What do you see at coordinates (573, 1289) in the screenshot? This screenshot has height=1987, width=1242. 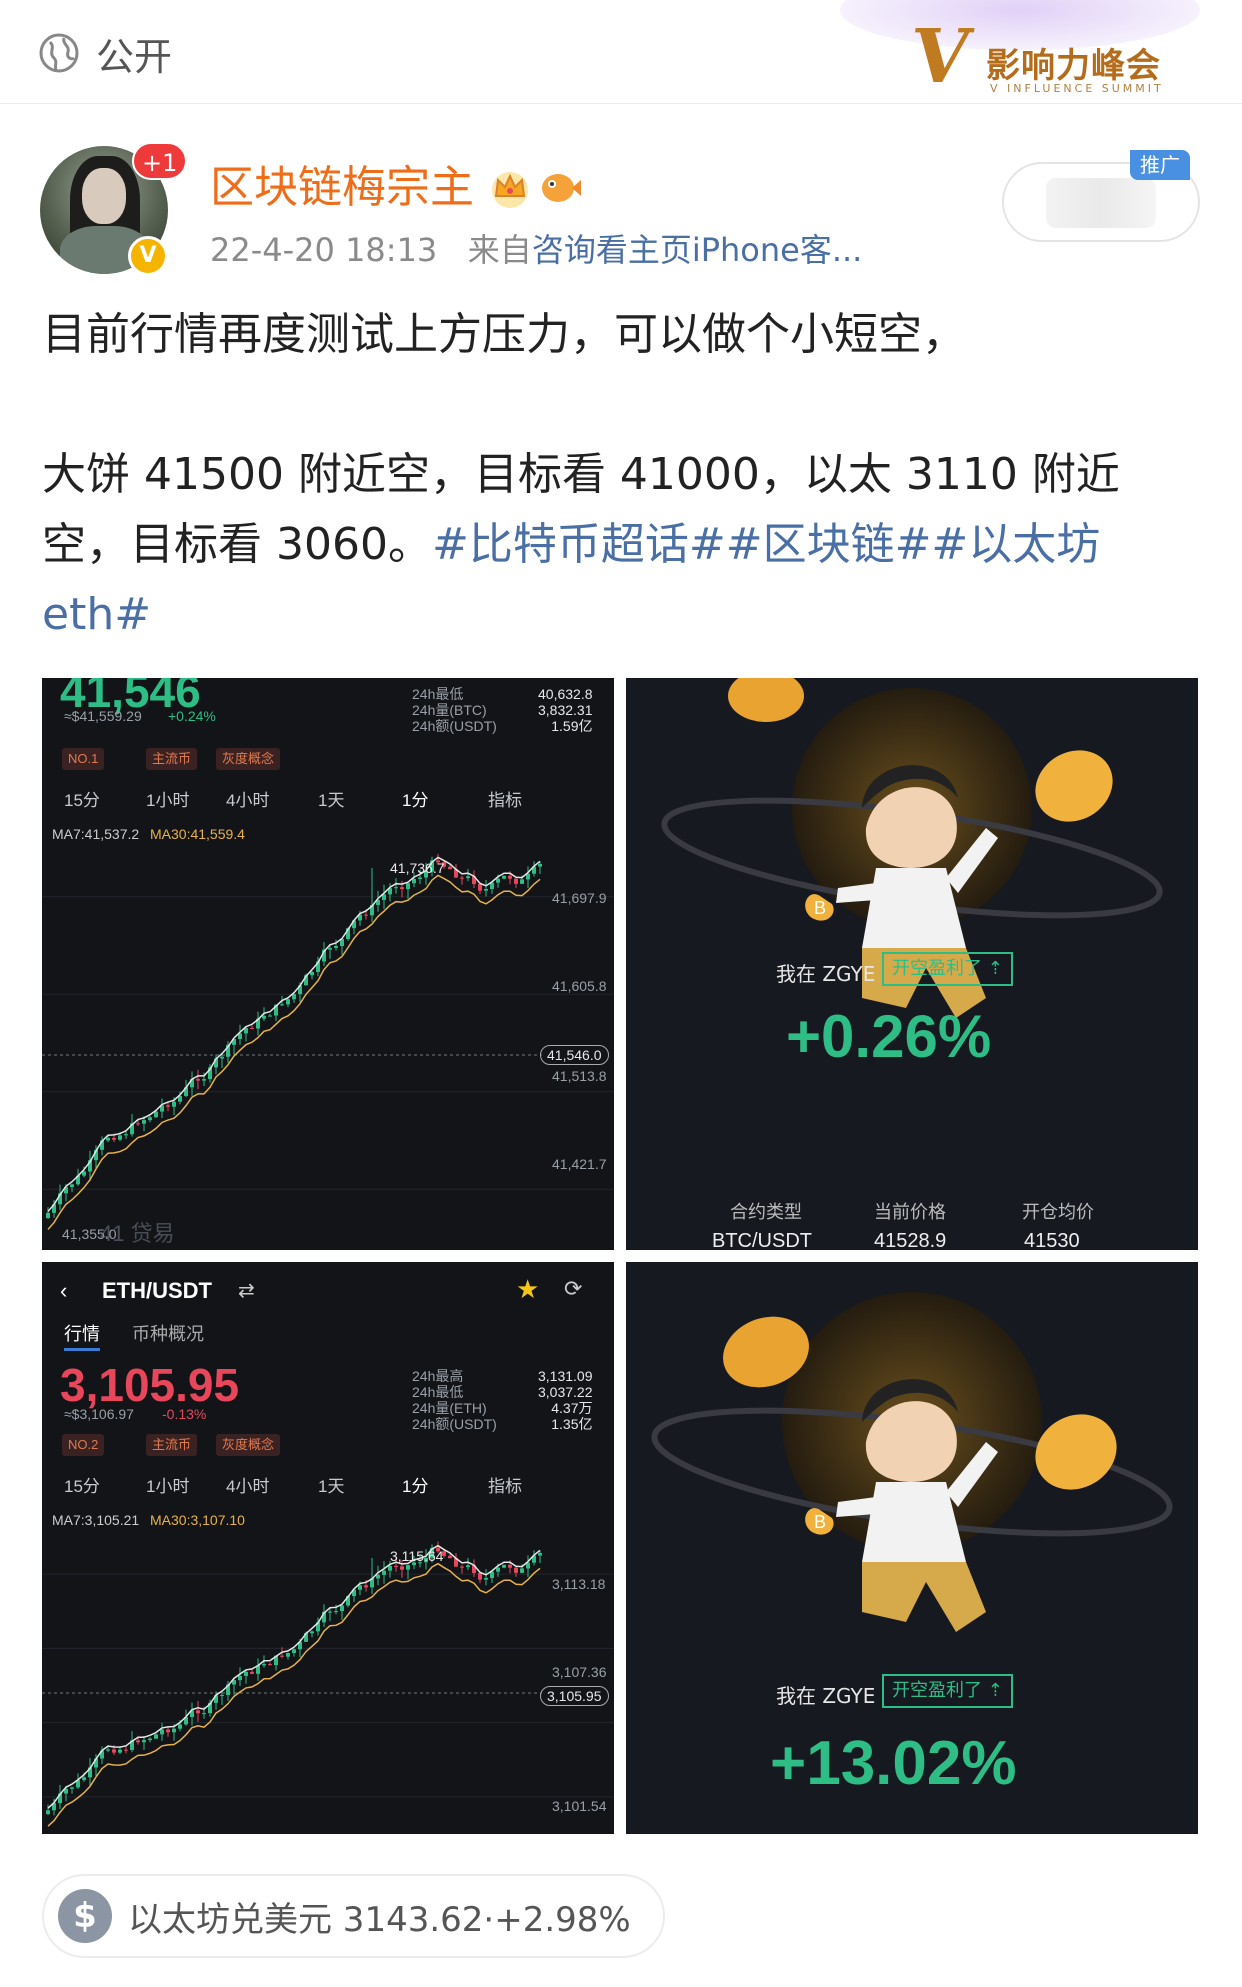 I see `refresh-icon: ⟳` at bounding box center [573, 1289].